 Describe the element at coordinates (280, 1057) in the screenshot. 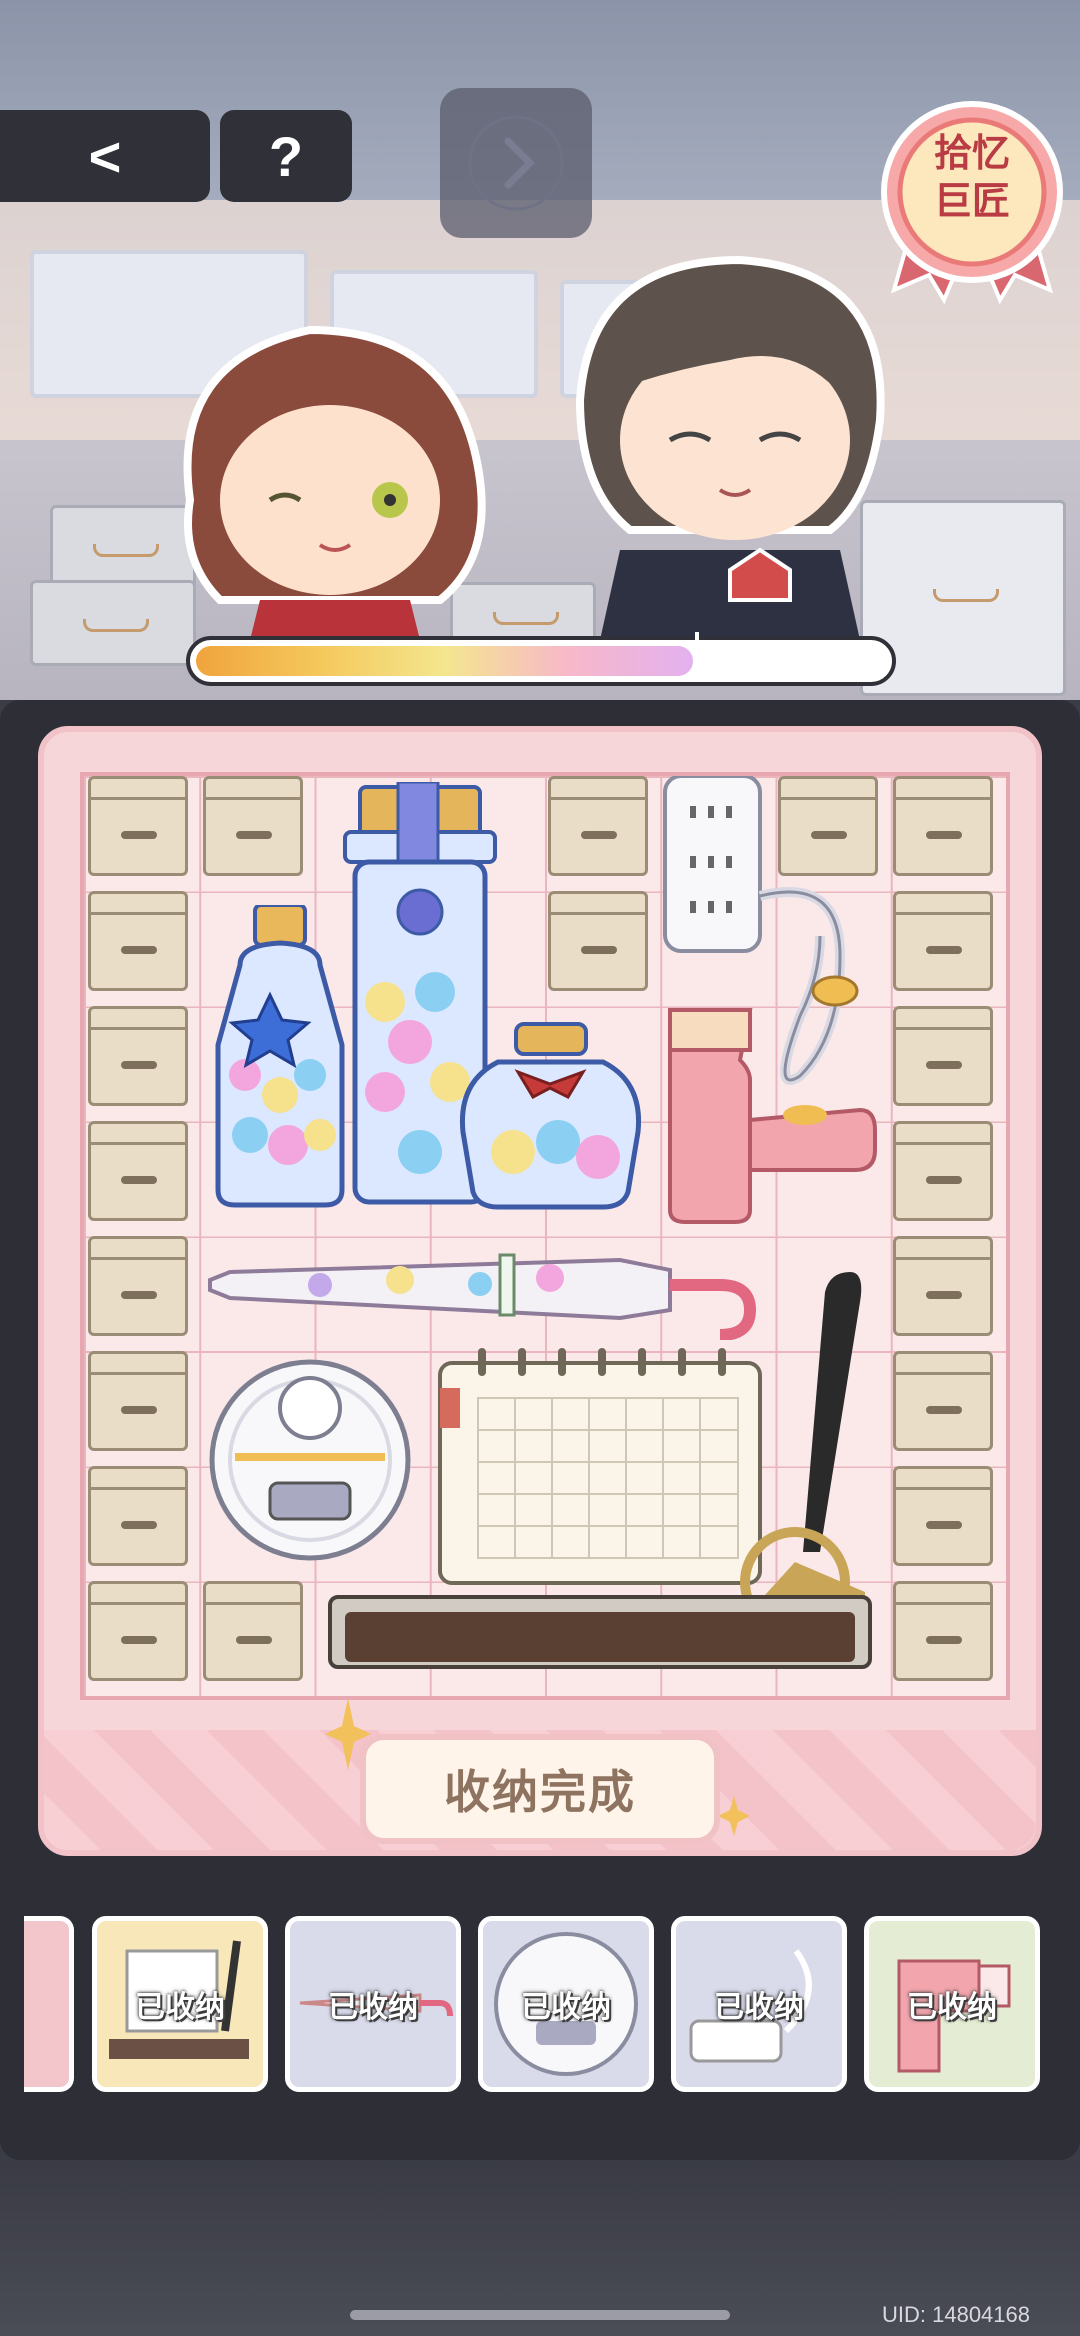

I see `water-bottle-item` at that location.